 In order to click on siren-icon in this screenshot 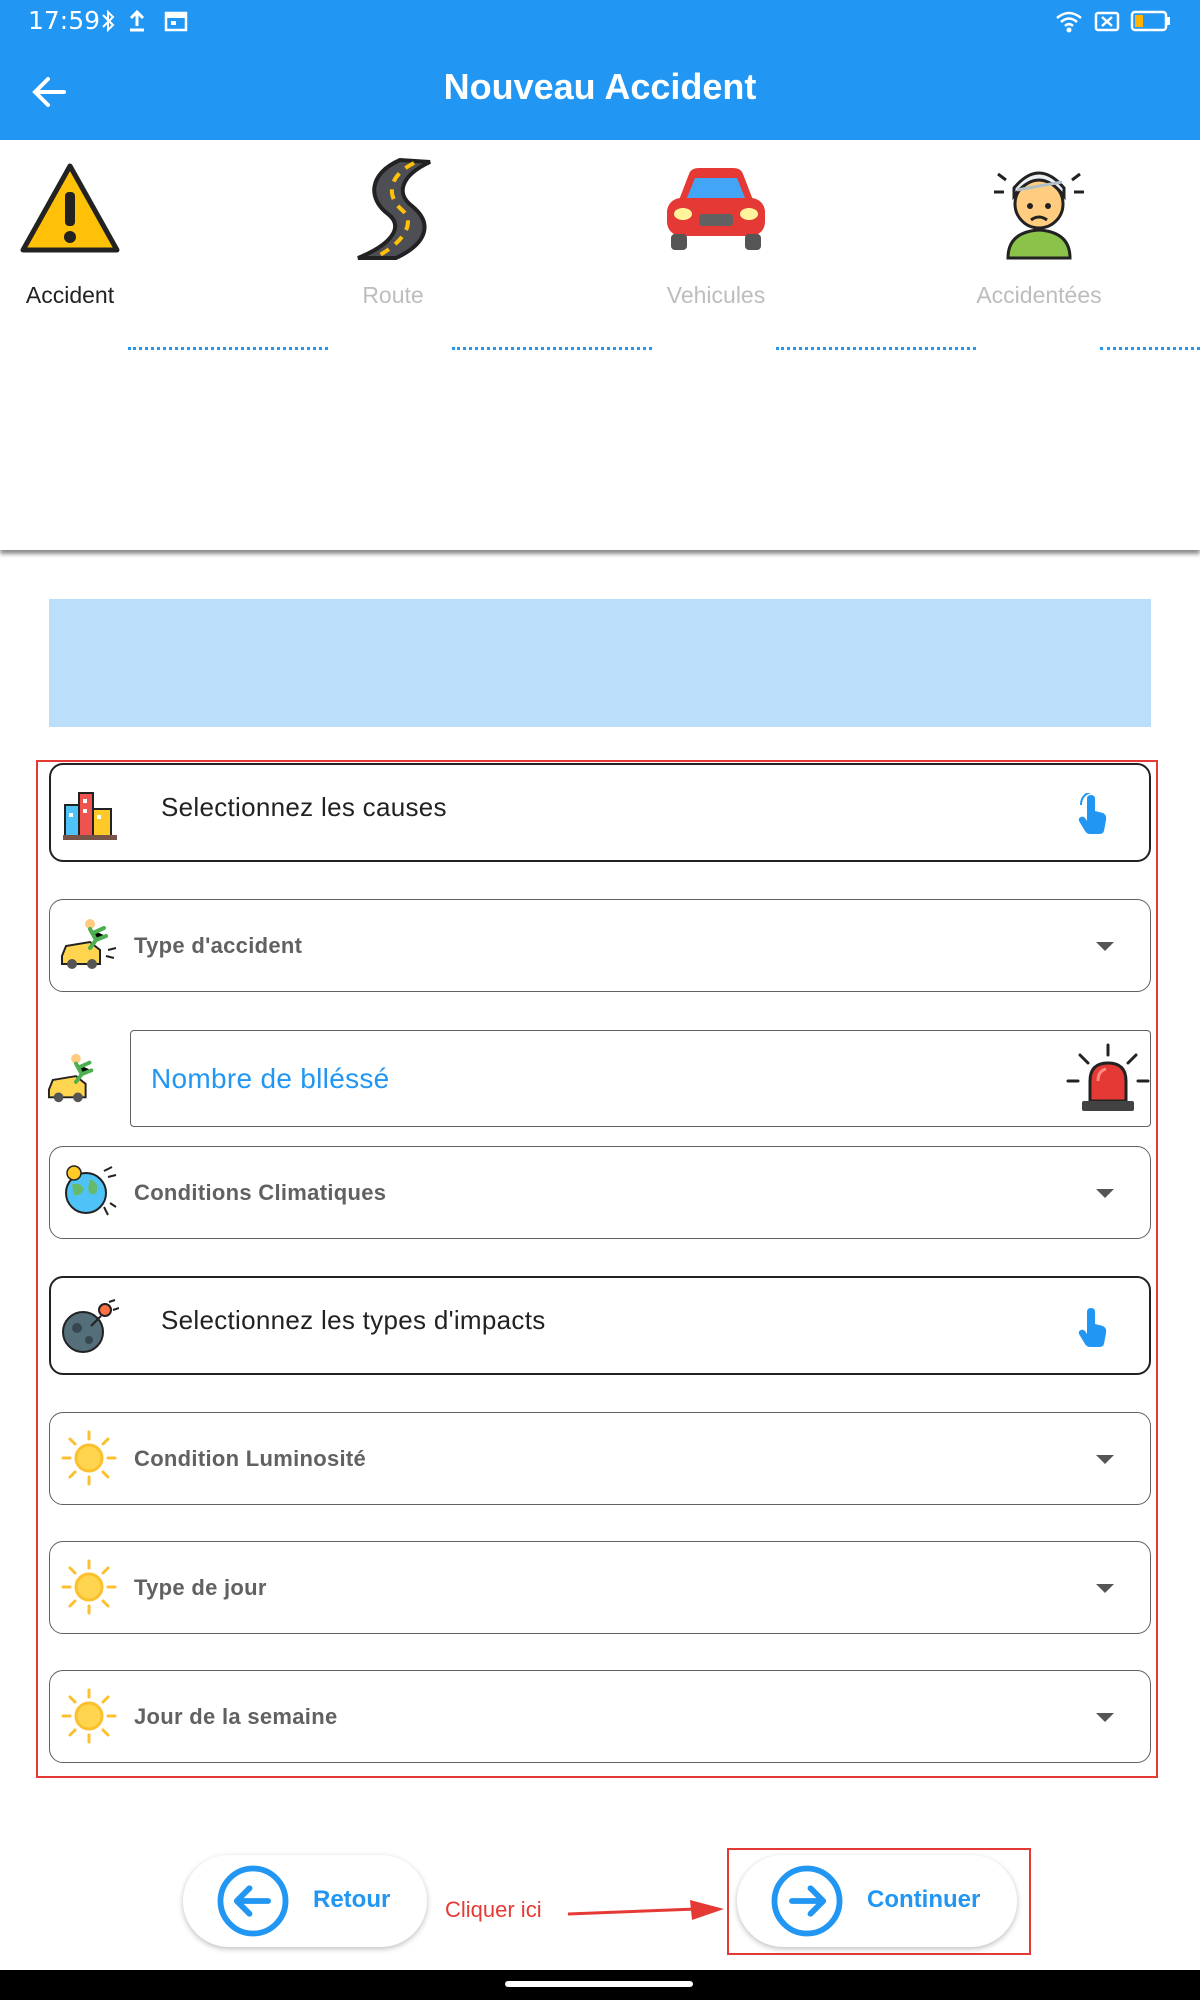, I will do `click(1108, 1077)`.